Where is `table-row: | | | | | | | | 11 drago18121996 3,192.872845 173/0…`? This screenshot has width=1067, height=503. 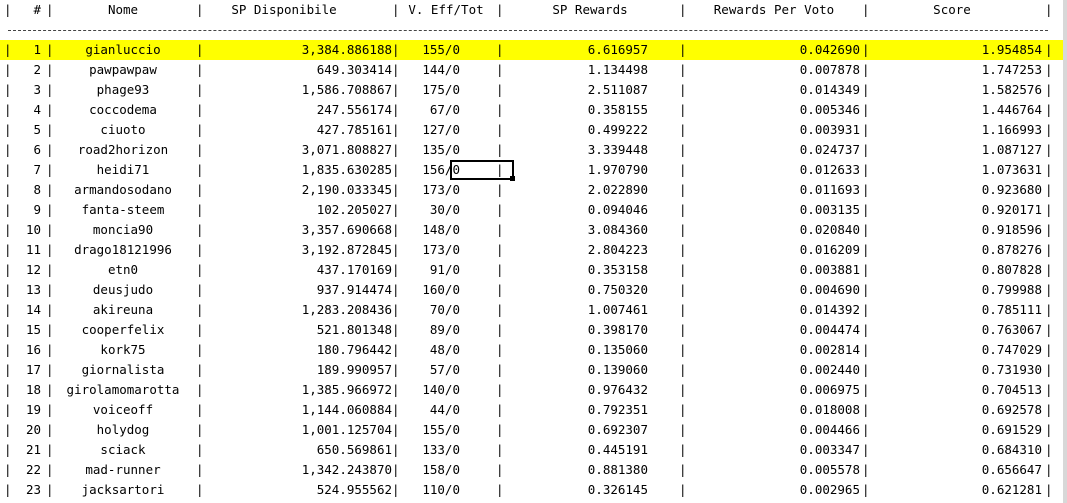
table-row: | | | | | | | | 11 drago18121996 3,192.872845 173/0… is located at coordinates (533, 250).